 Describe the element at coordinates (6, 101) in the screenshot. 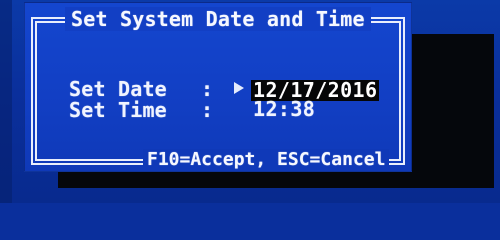

I see `background-band` at that location.